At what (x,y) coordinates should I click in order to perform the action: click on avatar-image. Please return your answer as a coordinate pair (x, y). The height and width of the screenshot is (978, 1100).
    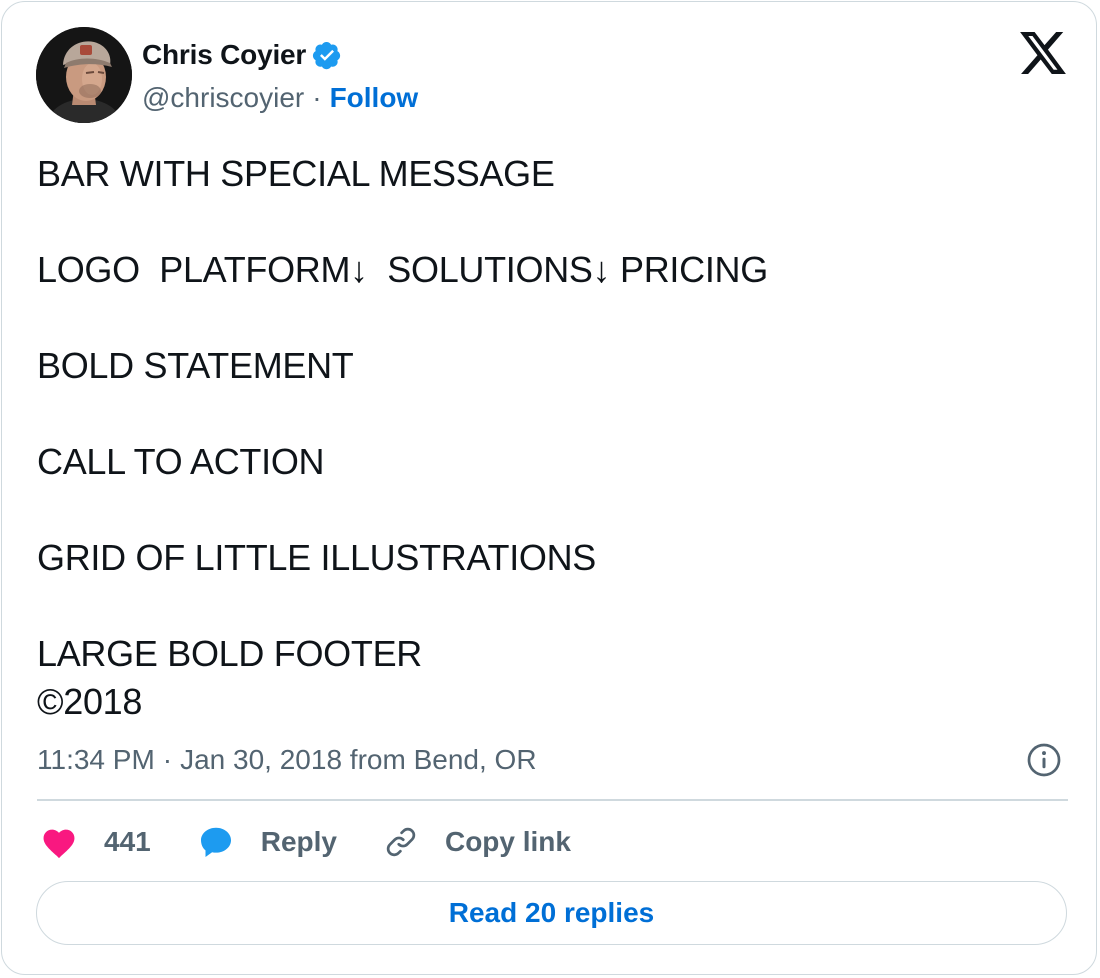
    Looking at the image, I should click on (84, 75).